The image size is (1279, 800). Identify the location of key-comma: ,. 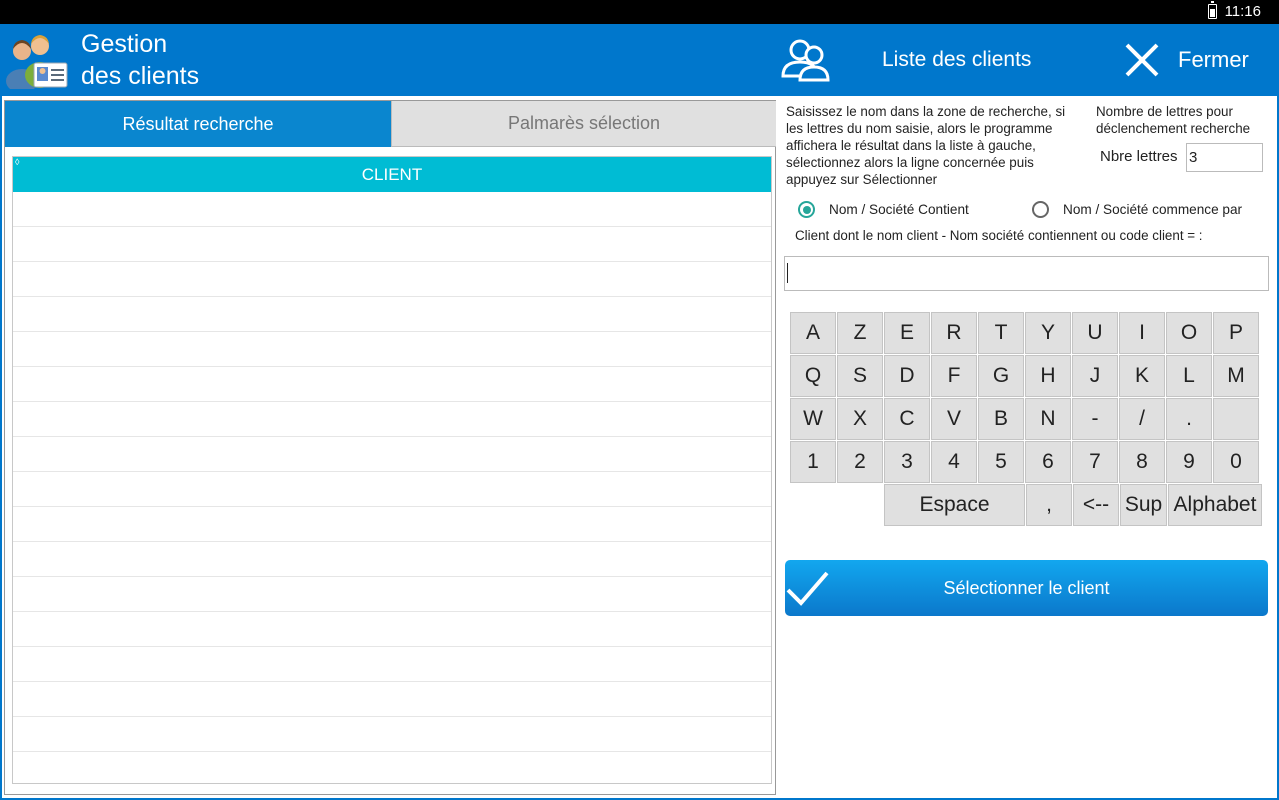
(1049, 505).